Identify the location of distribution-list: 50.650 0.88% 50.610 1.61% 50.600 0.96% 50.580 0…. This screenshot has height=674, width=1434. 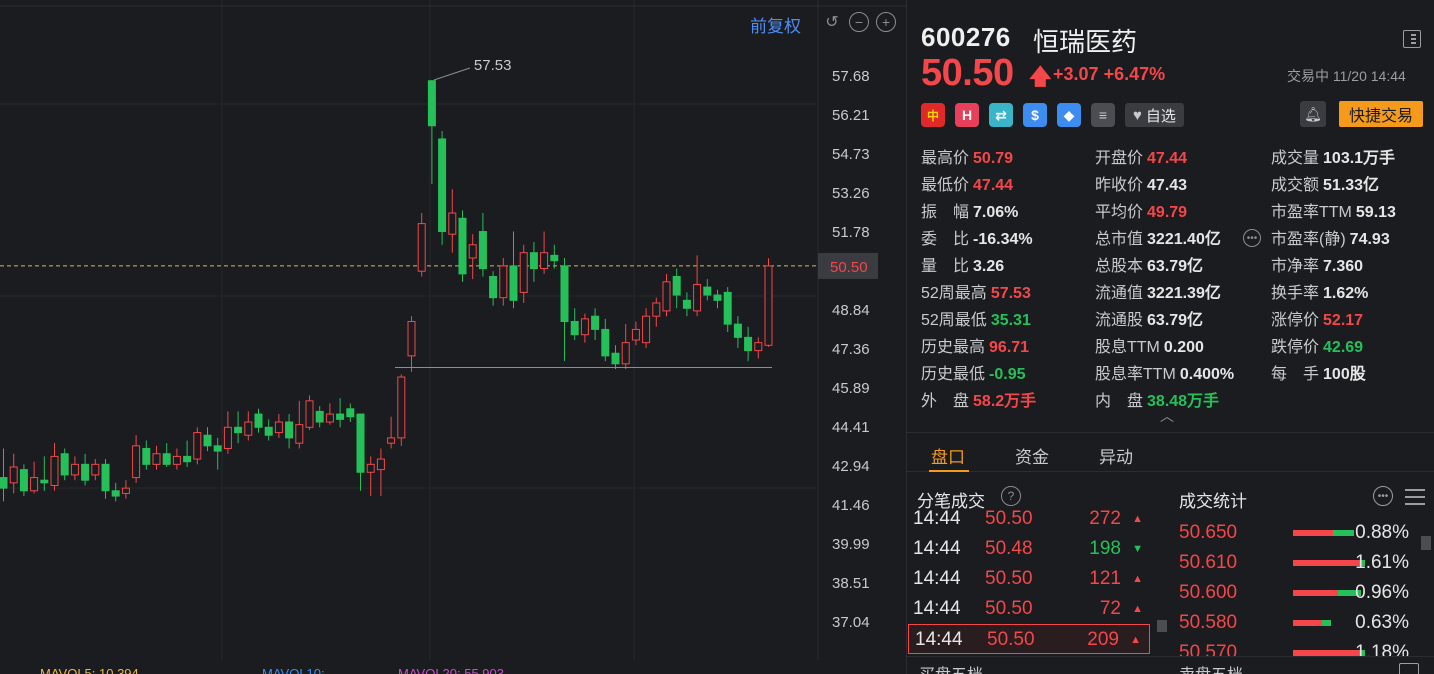
(1306, 587).